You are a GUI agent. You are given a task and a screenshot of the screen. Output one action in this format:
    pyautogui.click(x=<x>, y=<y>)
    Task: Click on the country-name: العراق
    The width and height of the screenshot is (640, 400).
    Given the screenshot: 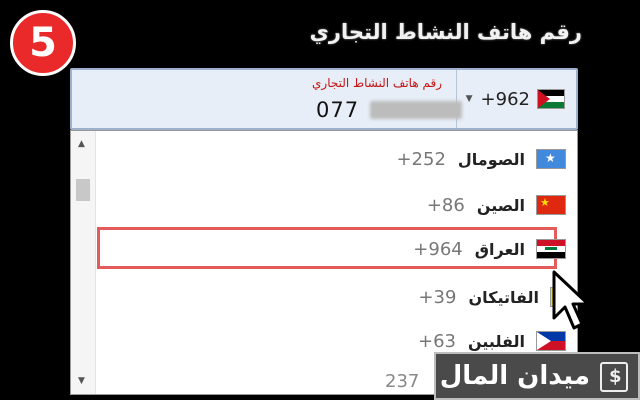 What is the action you would take?
    pyautogui.click(x=499, y=249)
    